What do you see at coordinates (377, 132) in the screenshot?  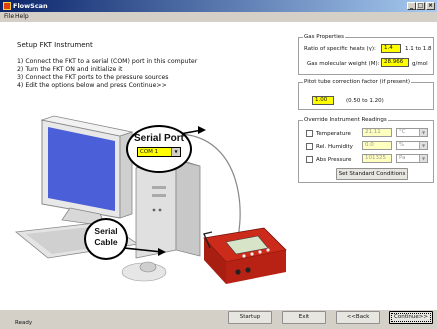 I see `temperature-input: 21.11` at bounding box center [377, 132].